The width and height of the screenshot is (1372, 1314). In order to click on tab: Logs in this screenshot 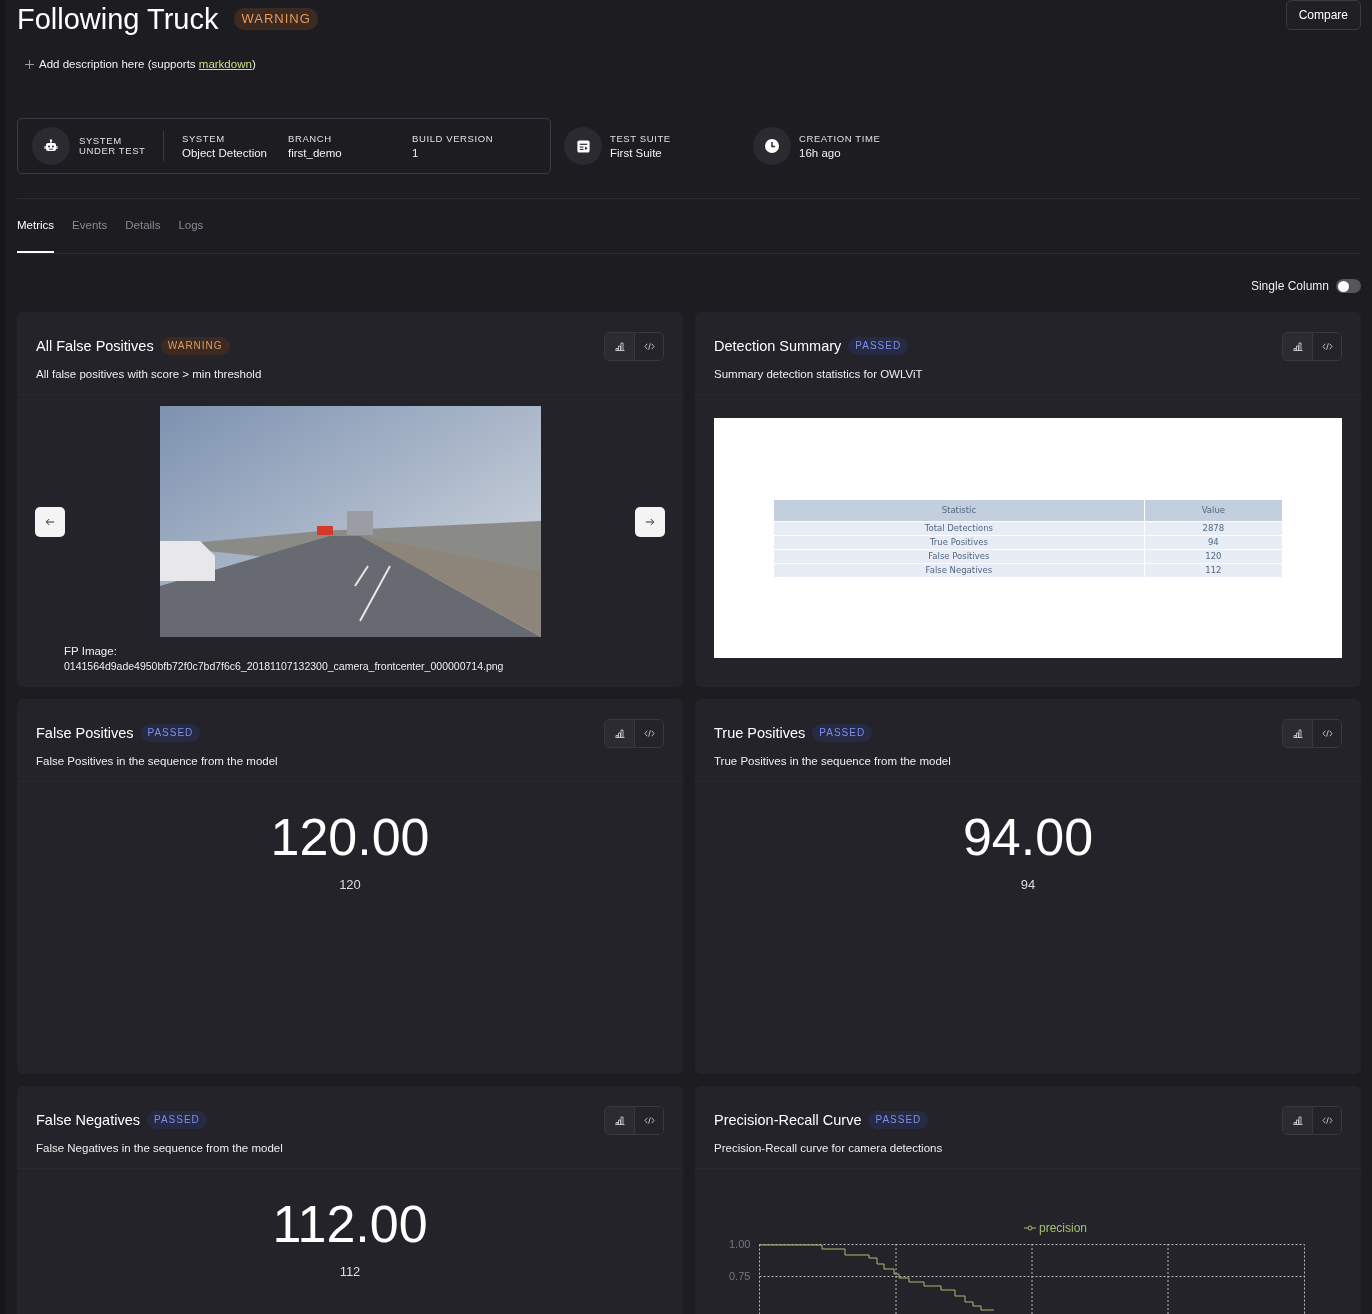, I will do `click(191, 236)`.